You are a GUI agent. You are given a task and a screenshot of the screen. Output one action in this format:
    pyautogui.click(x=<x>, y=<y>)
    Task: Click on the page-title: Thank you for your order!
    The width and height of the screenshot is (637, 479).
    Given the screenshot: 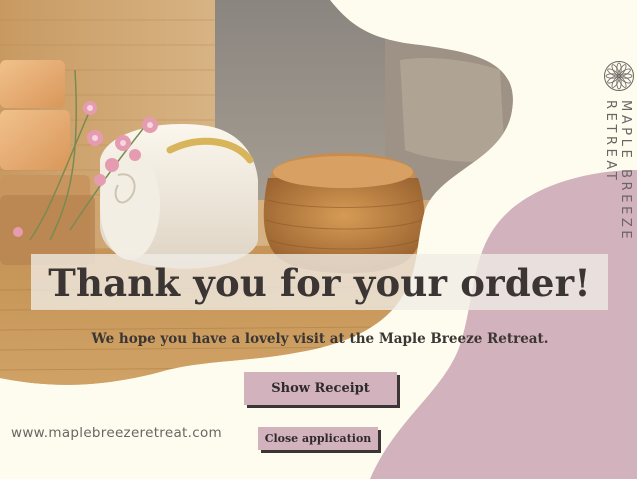 What is the action you would take?
    pyautogui.click(x=319, y=283)
    